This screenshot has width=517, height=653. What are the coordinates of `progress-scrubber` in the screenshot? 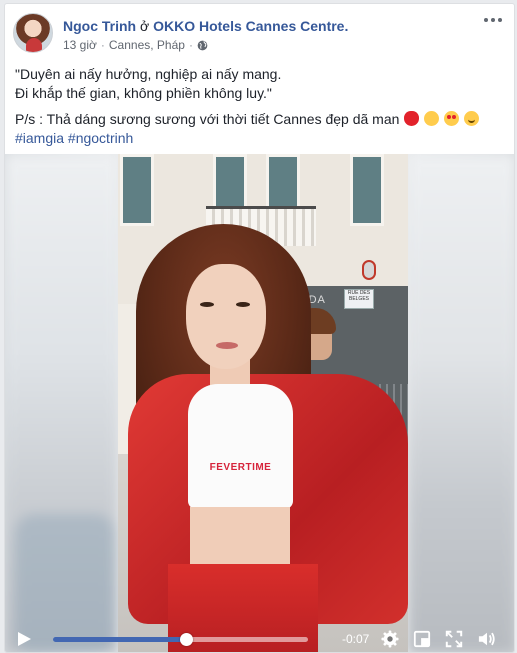 It's located at (180, 639).